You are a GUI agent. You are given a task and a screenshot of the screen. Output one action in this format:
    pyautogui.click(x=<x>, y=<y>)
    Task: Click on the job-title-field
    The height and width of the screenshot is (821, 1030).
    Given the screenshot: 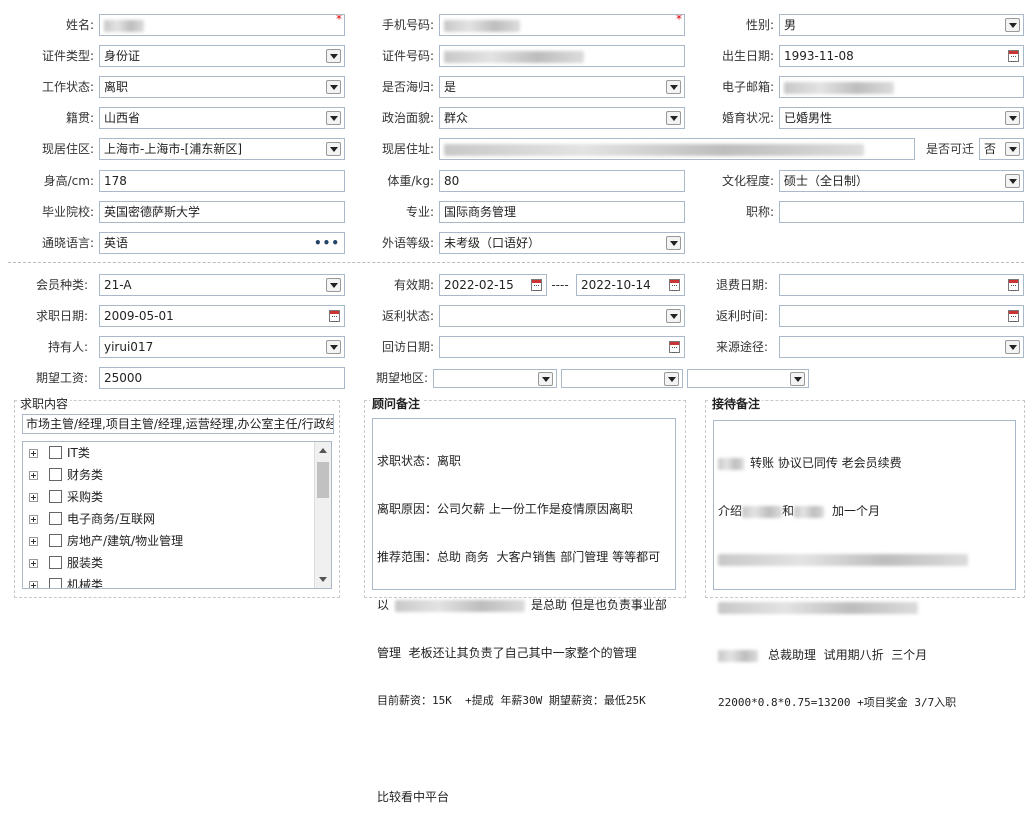 What is the action you would take?
    pyautogui.click(x=901, y=212)
    